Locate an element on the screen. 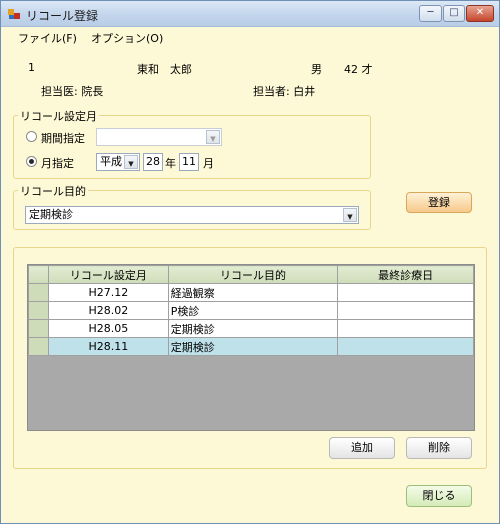  cell-recall-purpose: P検診 is located at coordinates (253, 310).